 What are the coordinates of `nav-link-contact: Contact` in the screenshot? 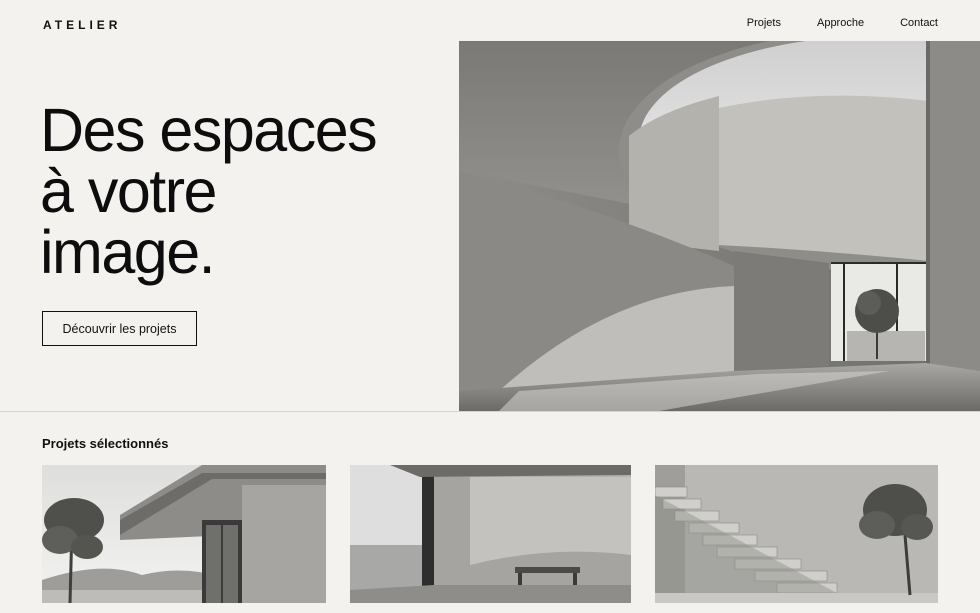 It's located at (919, 23).